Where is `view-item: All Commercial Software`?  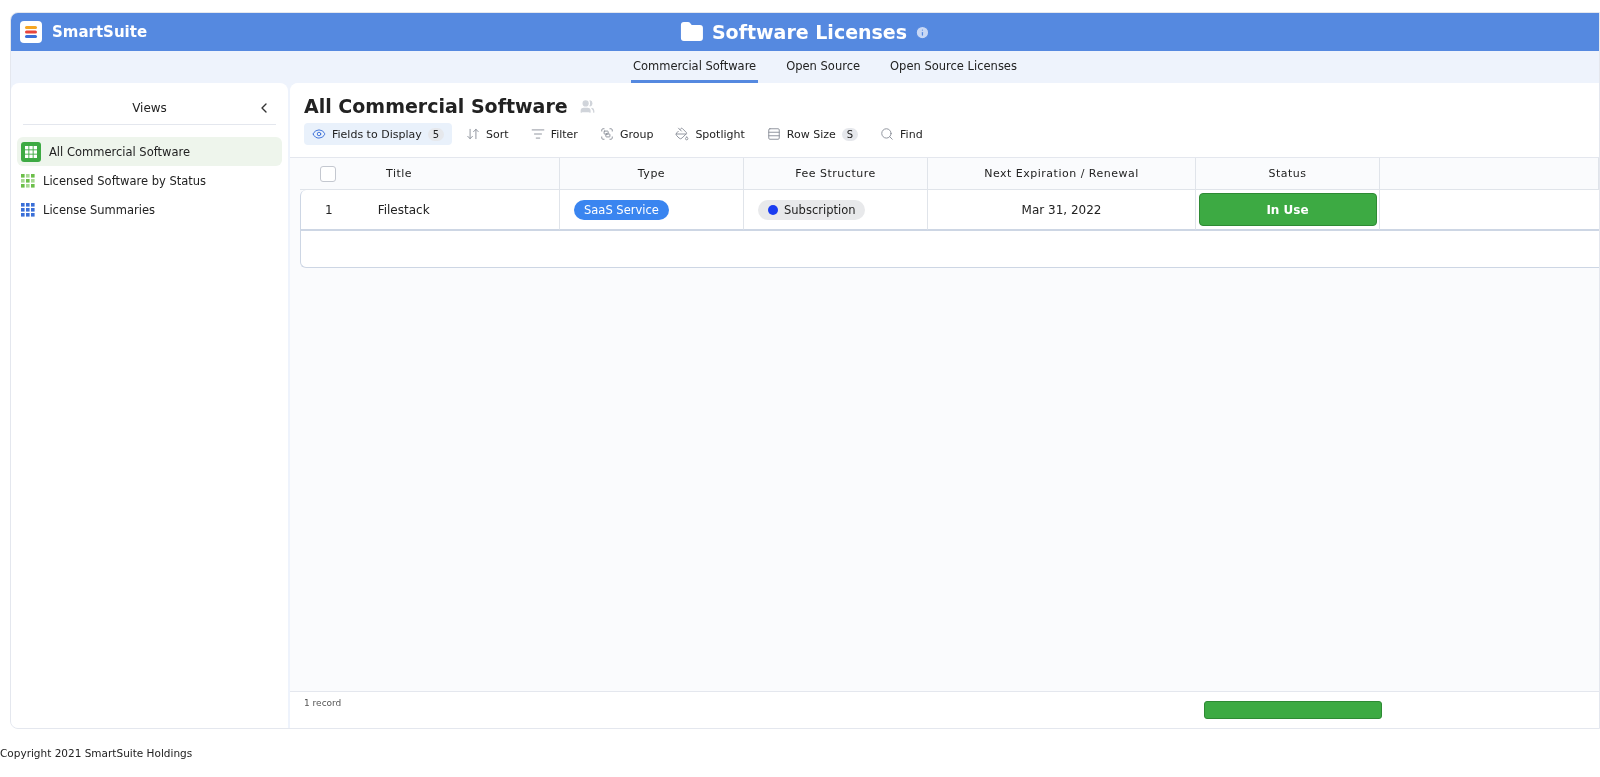
view-item: All Commercial Software is located at coordinates (149, 151).